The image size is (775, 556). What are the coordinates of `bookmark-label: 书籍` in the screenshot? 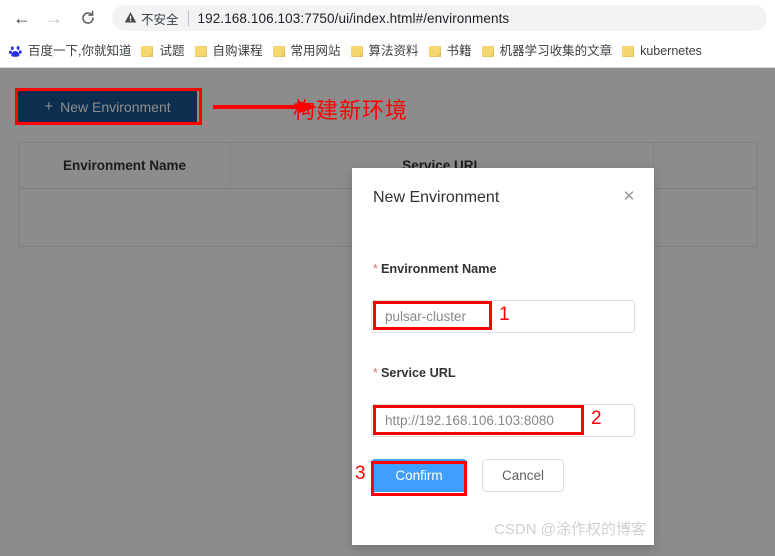 It's located at (459, 51).